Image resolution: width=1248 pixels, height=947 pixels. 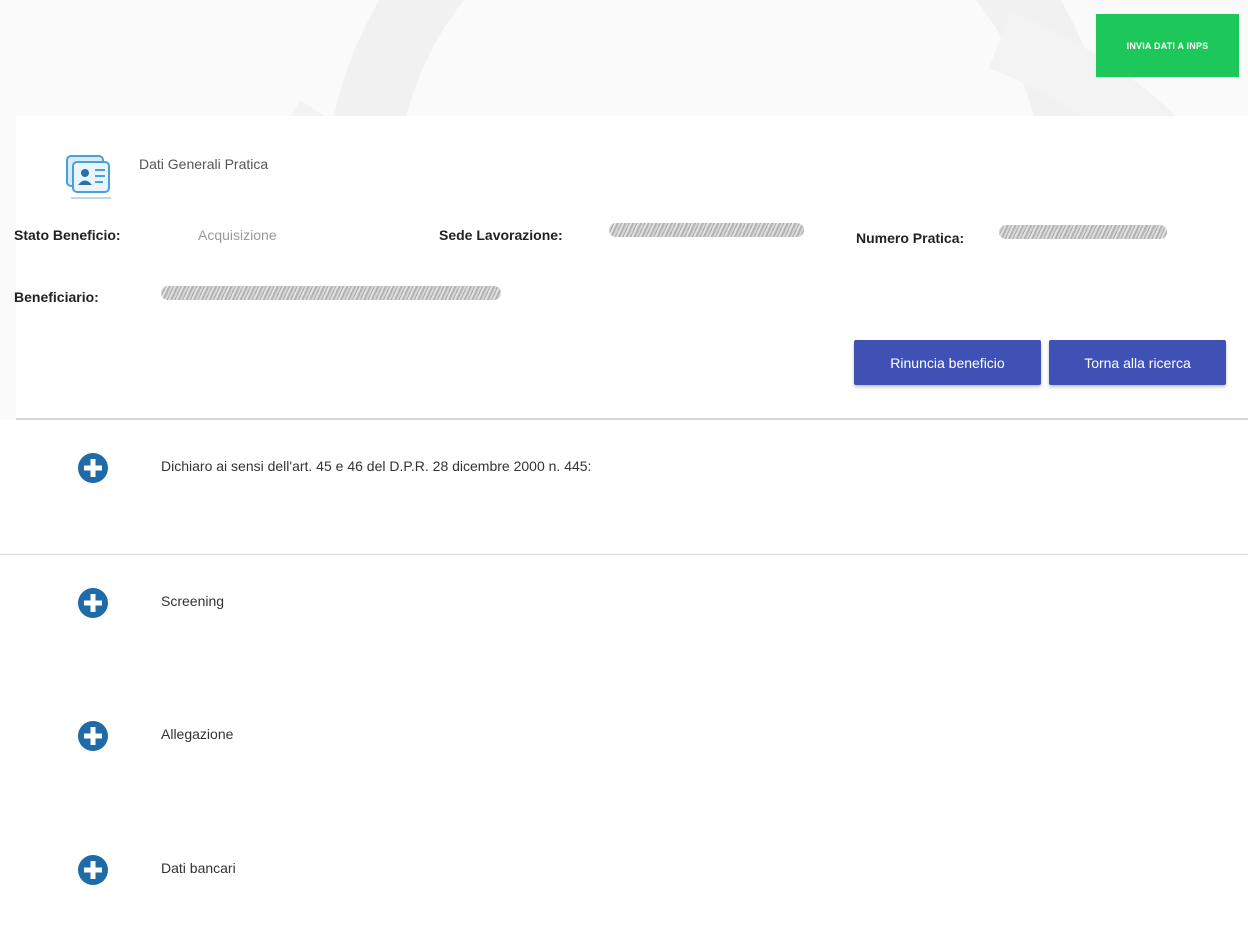 I want to click on section-screening: Screening, so click(x=624, y=623).